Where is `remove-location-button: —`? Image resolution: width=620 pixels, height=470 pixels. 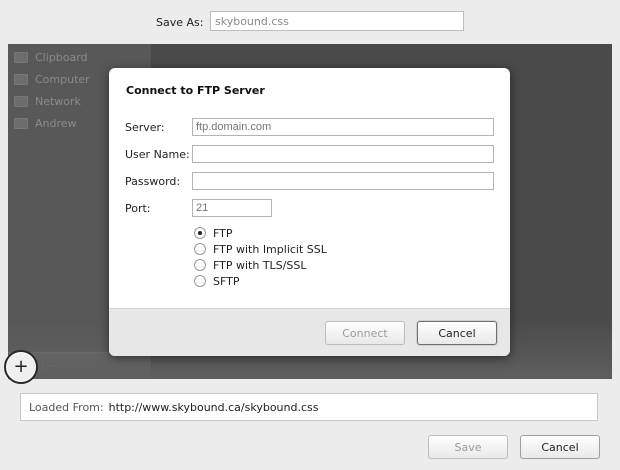
remove-location-button: — is located at coordinates (52, 366).